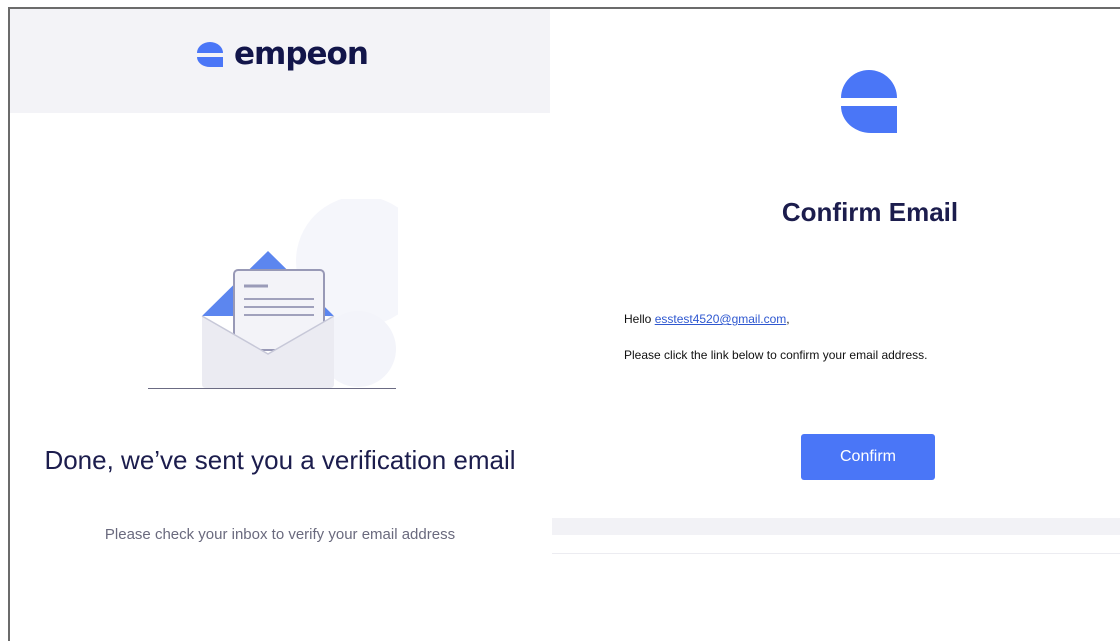 This screenshot has width=1120, height=641. What do you see at coordinates (721, 319) in the screenshot?
I see `email-link: esstest4520@gmail.com` at bounding box center [721, 319].